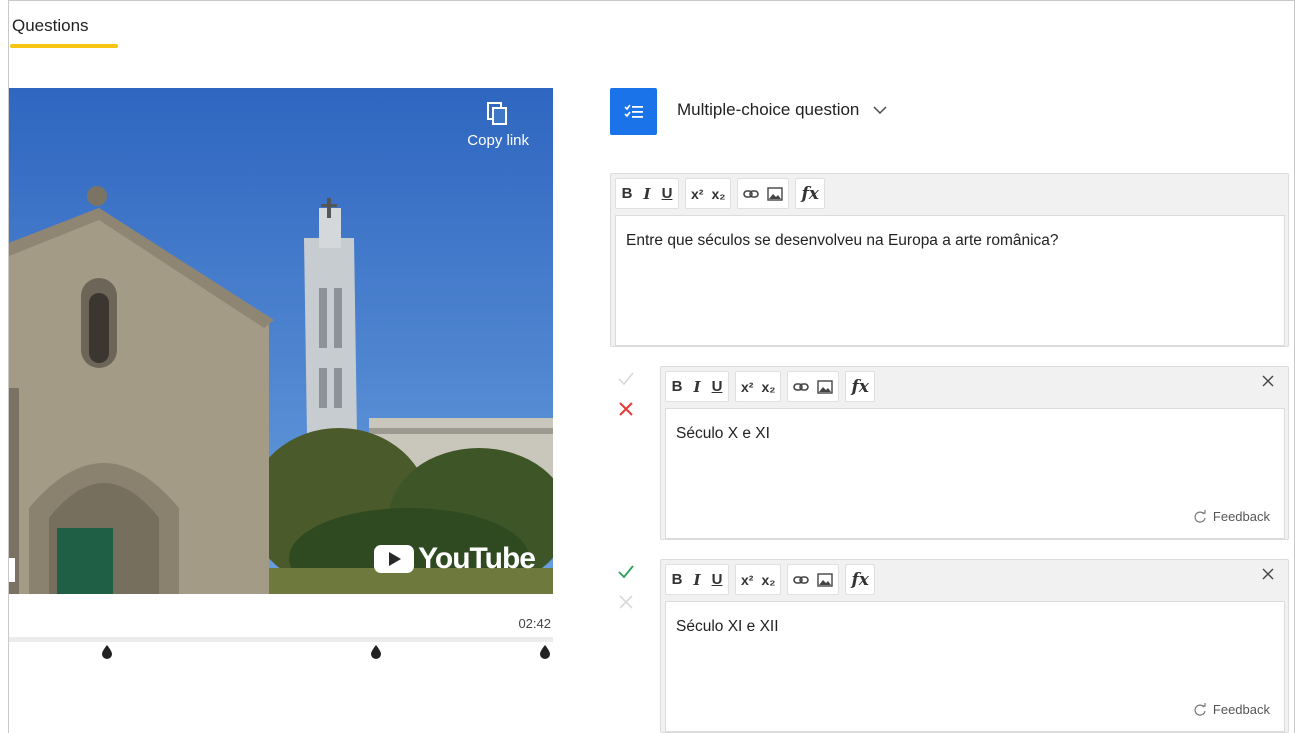  I want to click on video-duration: 02:42, so click(534, 623).